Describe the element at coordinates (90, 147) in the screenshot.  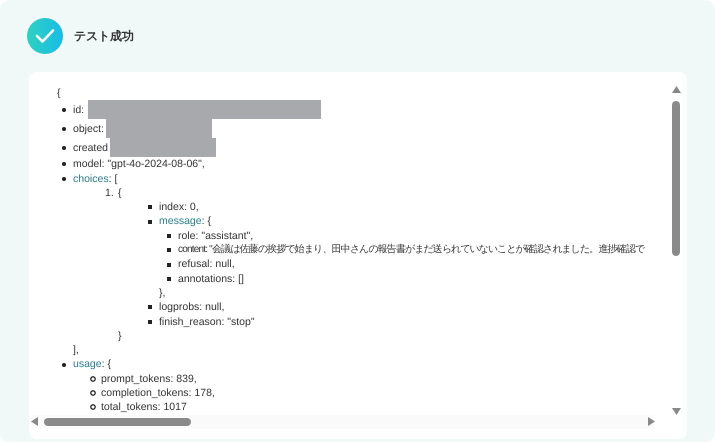
I see `json-line: created` at that location.